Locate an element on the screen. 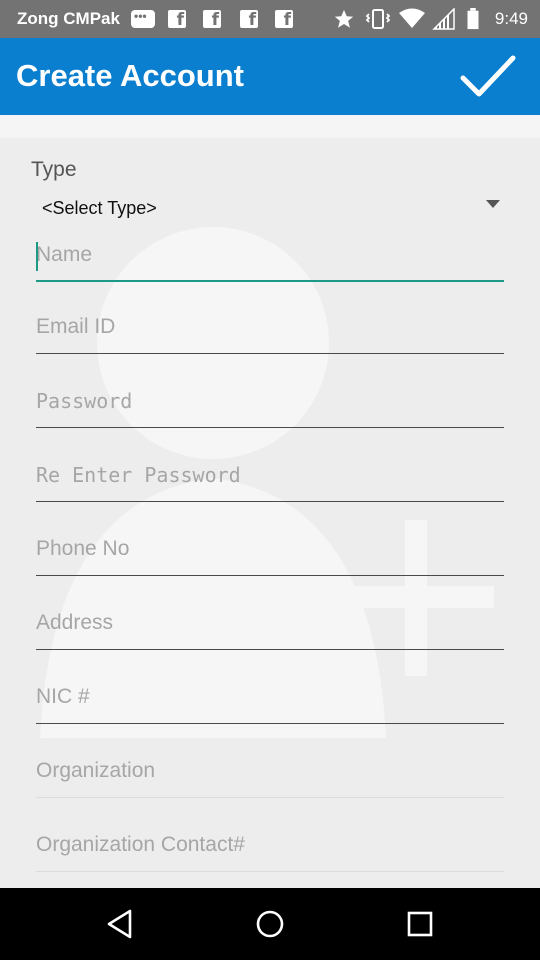 The width and height of the screenshot is (540, 960). type-select-value: <Select Type> is located at coordinates (99, 208).